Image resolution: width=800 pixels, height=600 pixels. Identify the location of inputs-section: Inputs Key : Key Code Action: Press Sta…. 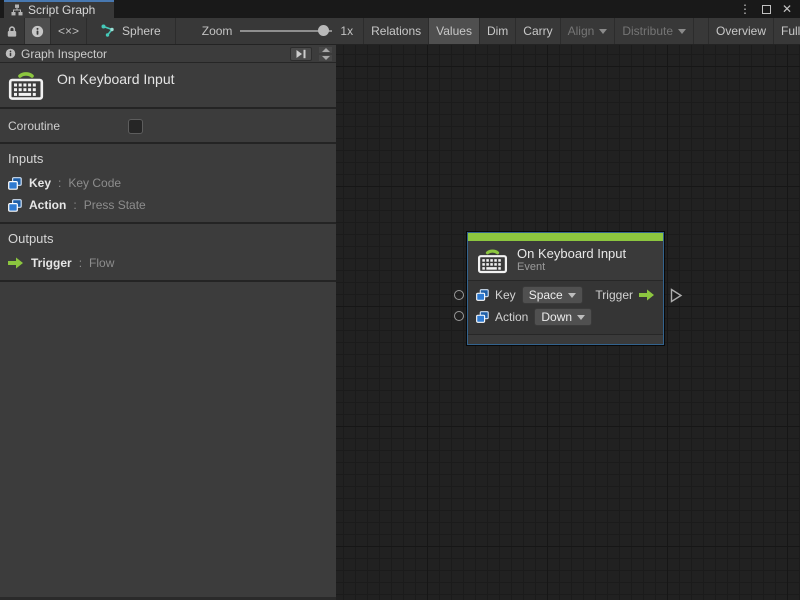
(168, 184).